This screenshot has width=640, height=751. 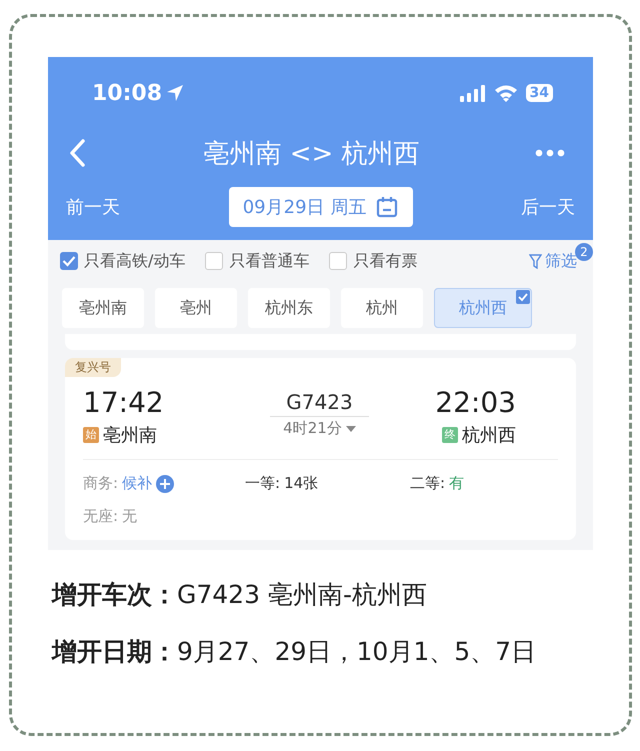 What do you see at coordinates (584, 251) in the screenshot?
I see `count-badge: 2` at bounding box center [584, 251].